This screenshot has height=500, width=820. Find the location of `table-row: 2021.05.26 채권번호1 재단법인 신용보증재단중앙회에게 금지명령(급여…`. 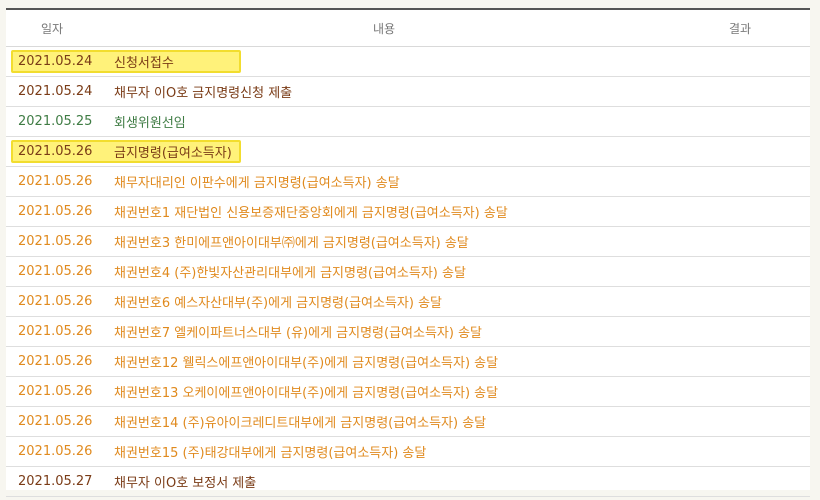

table-row: 2021.05.26 채권번호1 재단법인 신용보증재단중앙회에게 금지명령(급여… is located at coordinates (408, 212).